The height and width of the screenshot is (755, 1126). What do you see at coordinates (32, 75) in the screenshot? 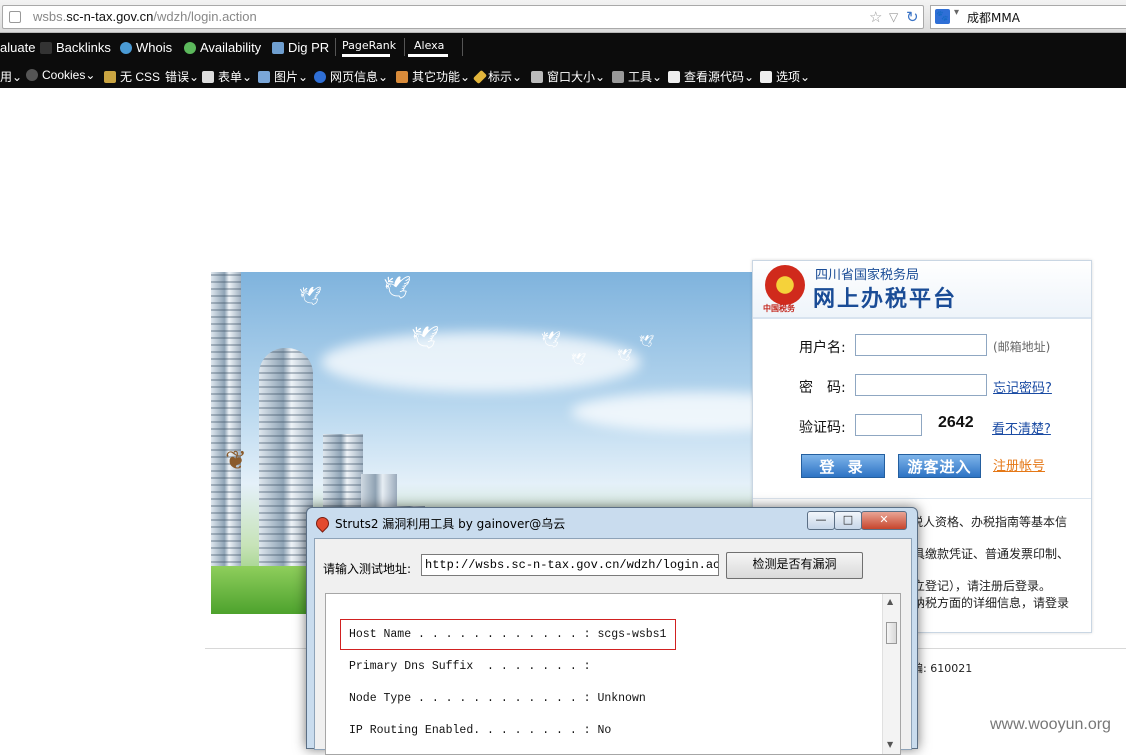
I see `cookies-icon` at bounding box center [32, 75].